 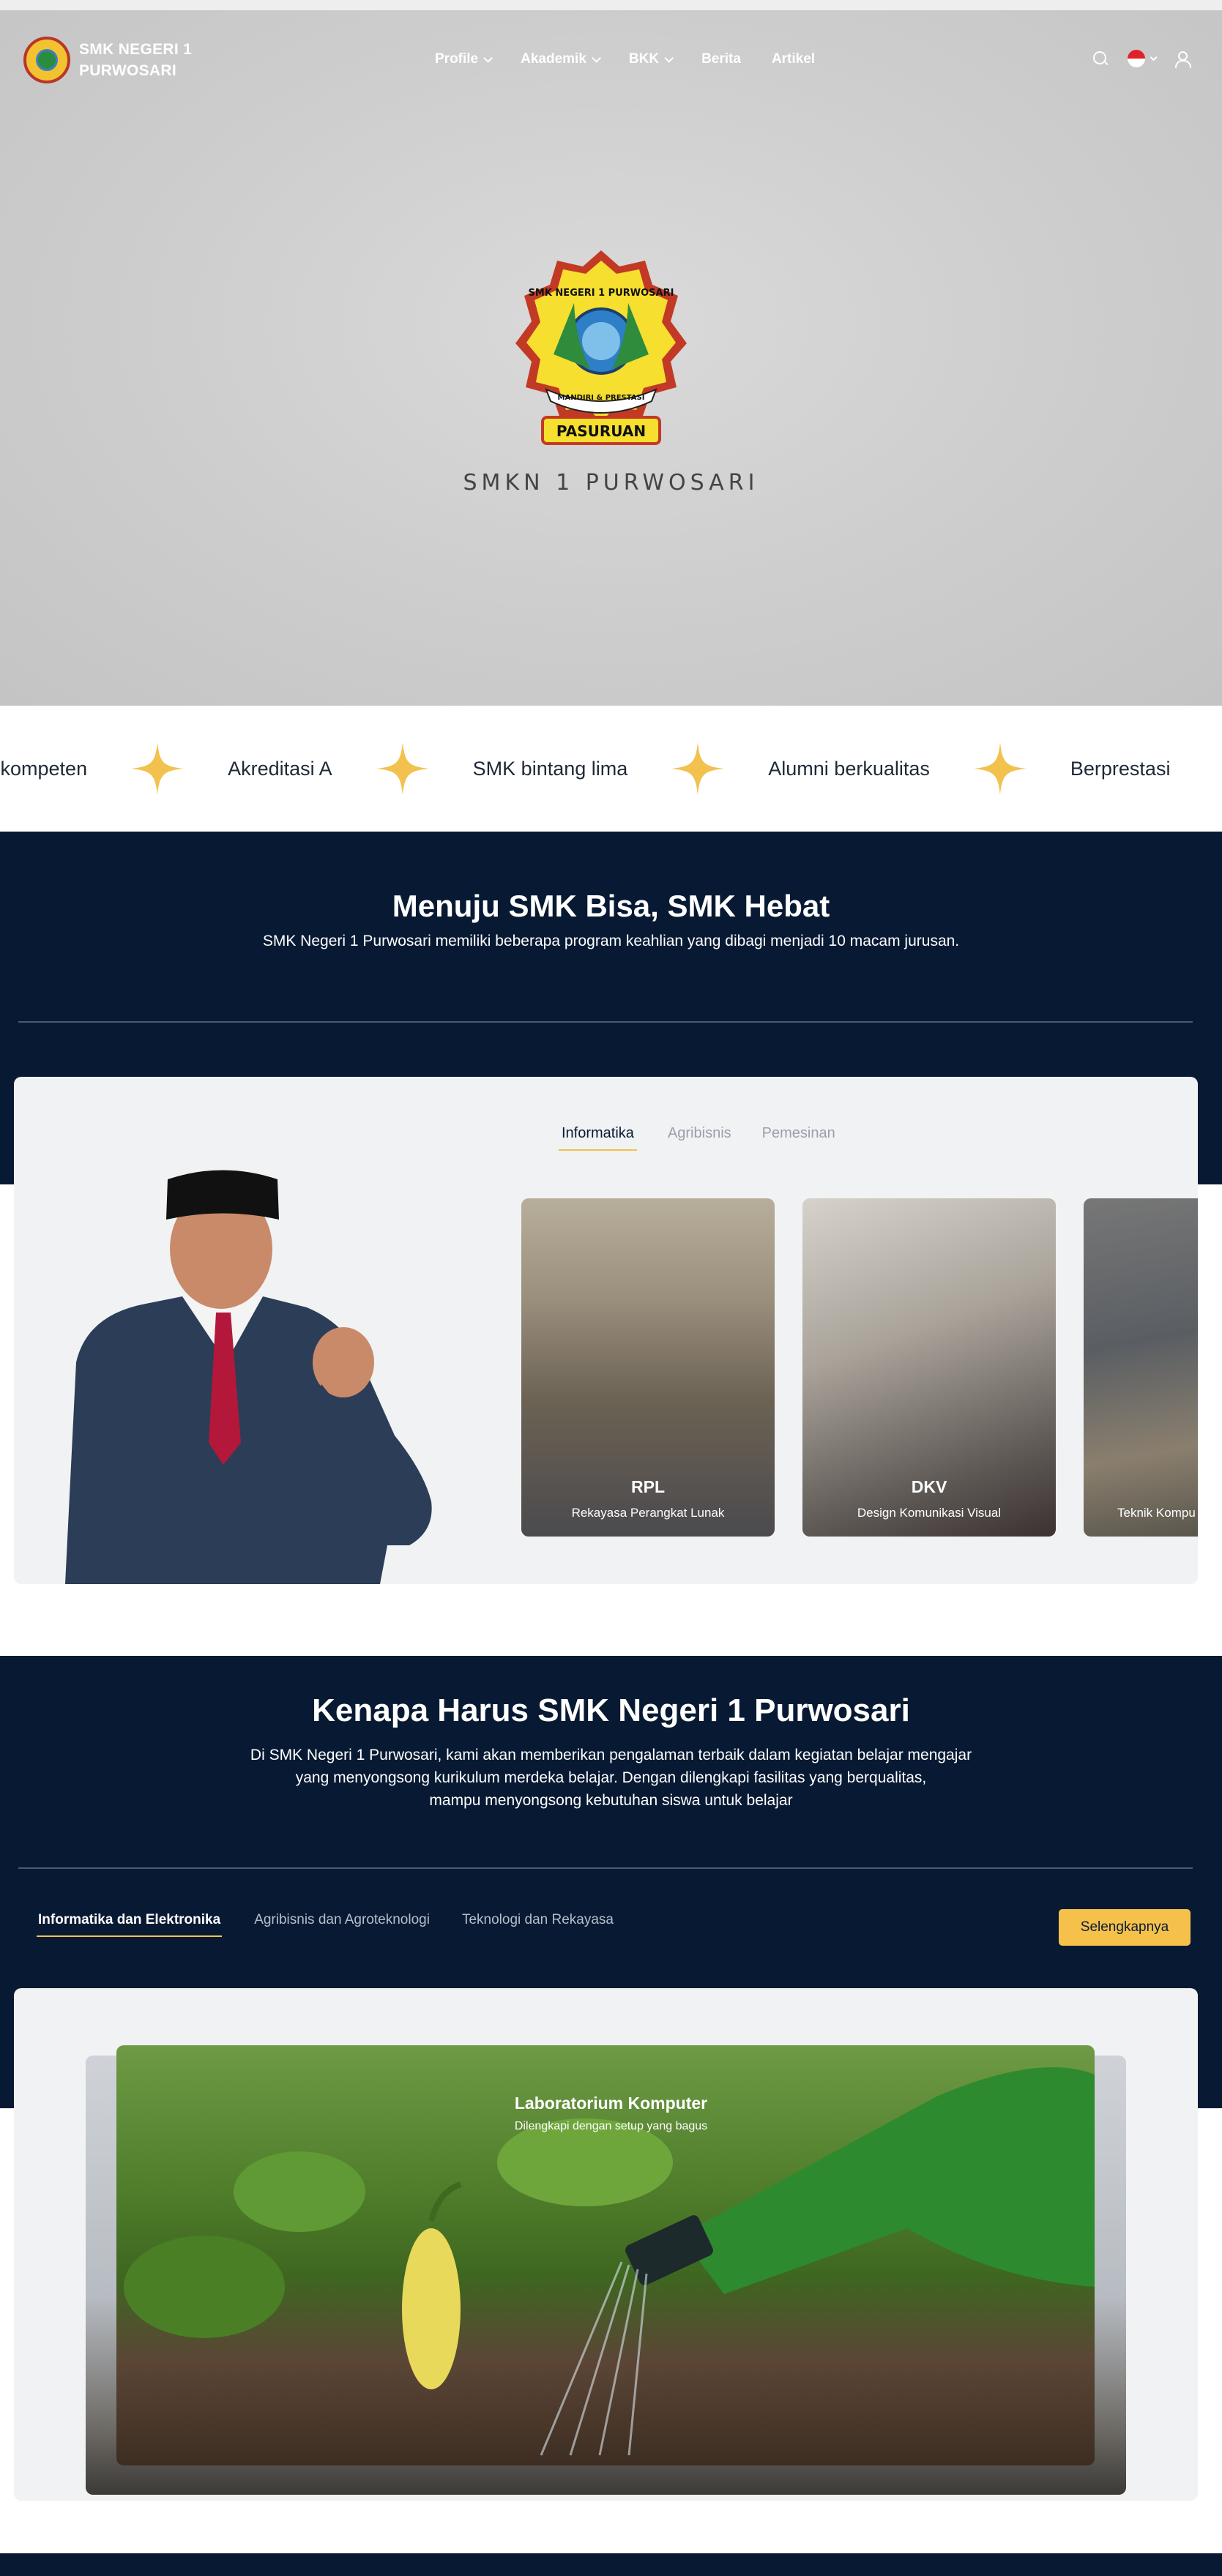 What do you see at coordinates (611, 1710) in the screenshot?
I see `kenapa-title: Kenapa Harus SMK Negeri 1 Purwosari` at bounding box center [611, 1710].